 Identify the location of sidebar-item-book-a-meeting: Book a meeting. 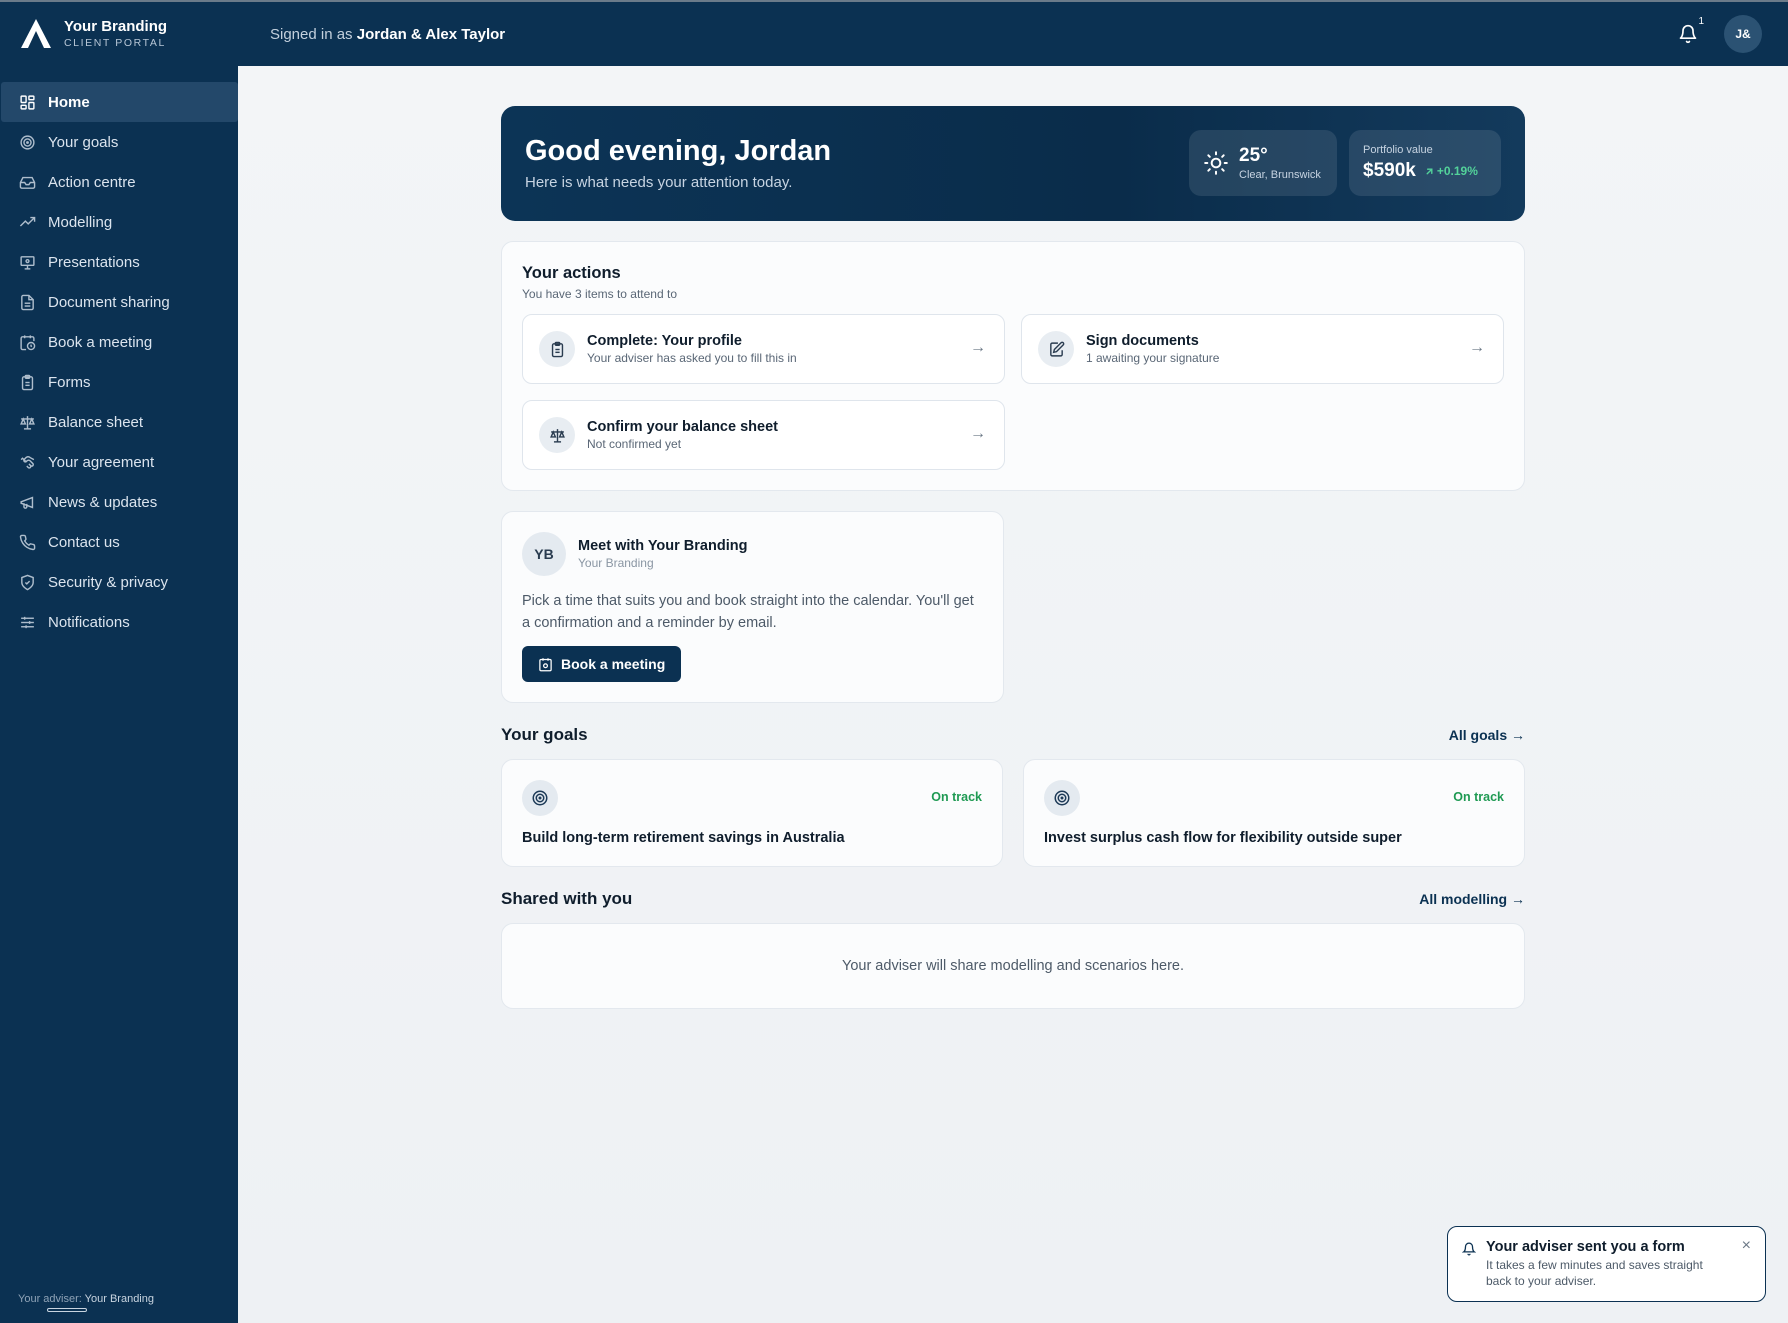
(119, 342).